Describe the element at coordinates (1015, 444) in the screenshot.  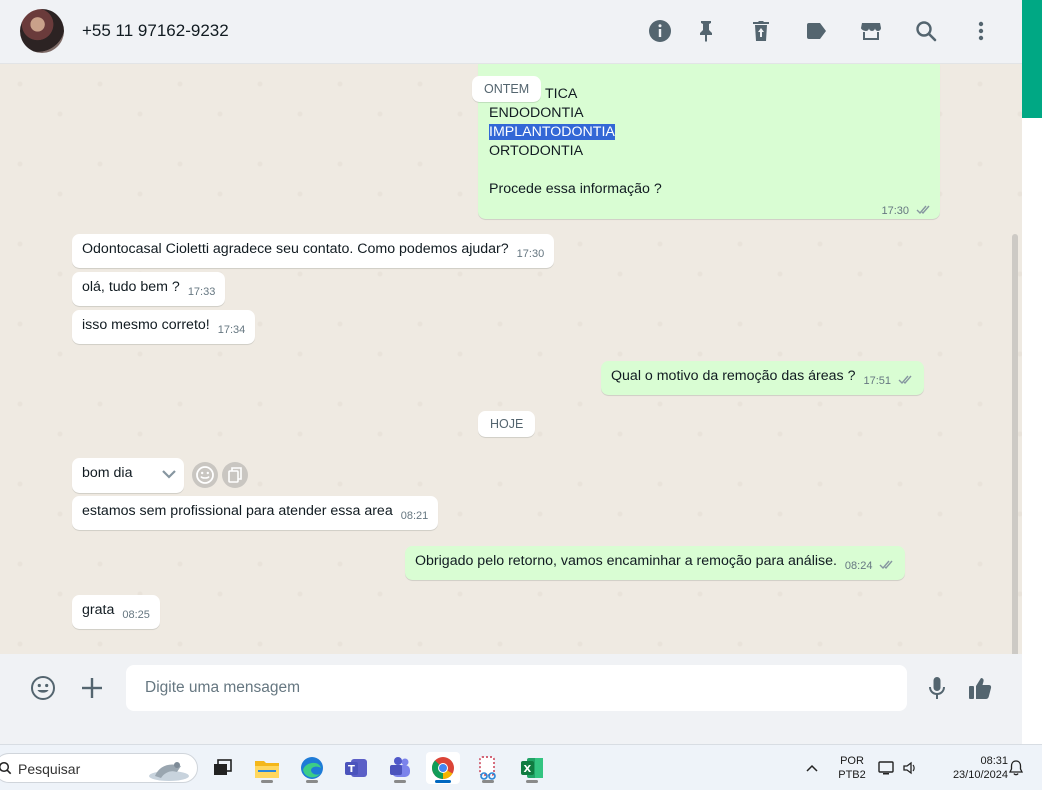
I see `chat-scrollbar` at that location.